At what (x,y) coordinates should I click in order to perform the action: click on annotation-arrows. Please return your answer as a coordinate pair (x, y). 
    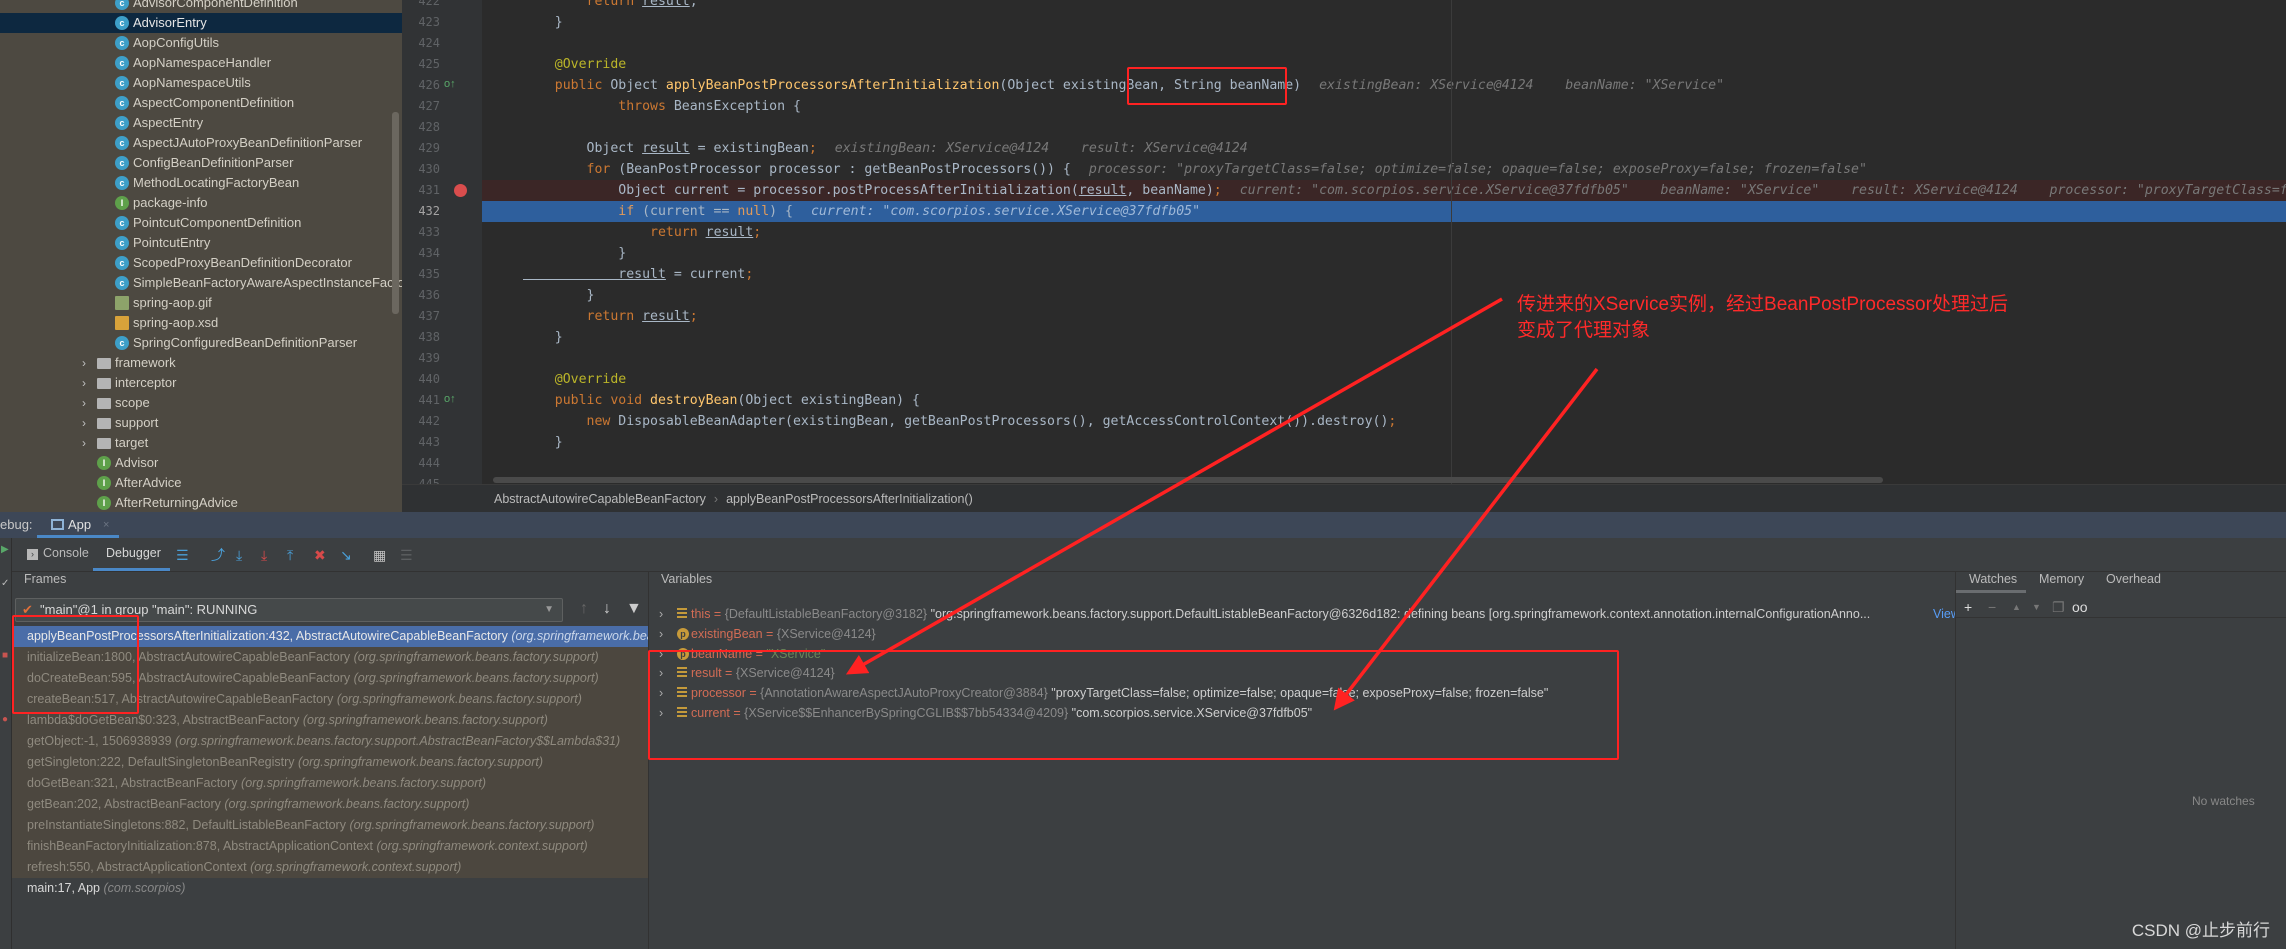
    Looking at the image, I should click on (1222, 504).